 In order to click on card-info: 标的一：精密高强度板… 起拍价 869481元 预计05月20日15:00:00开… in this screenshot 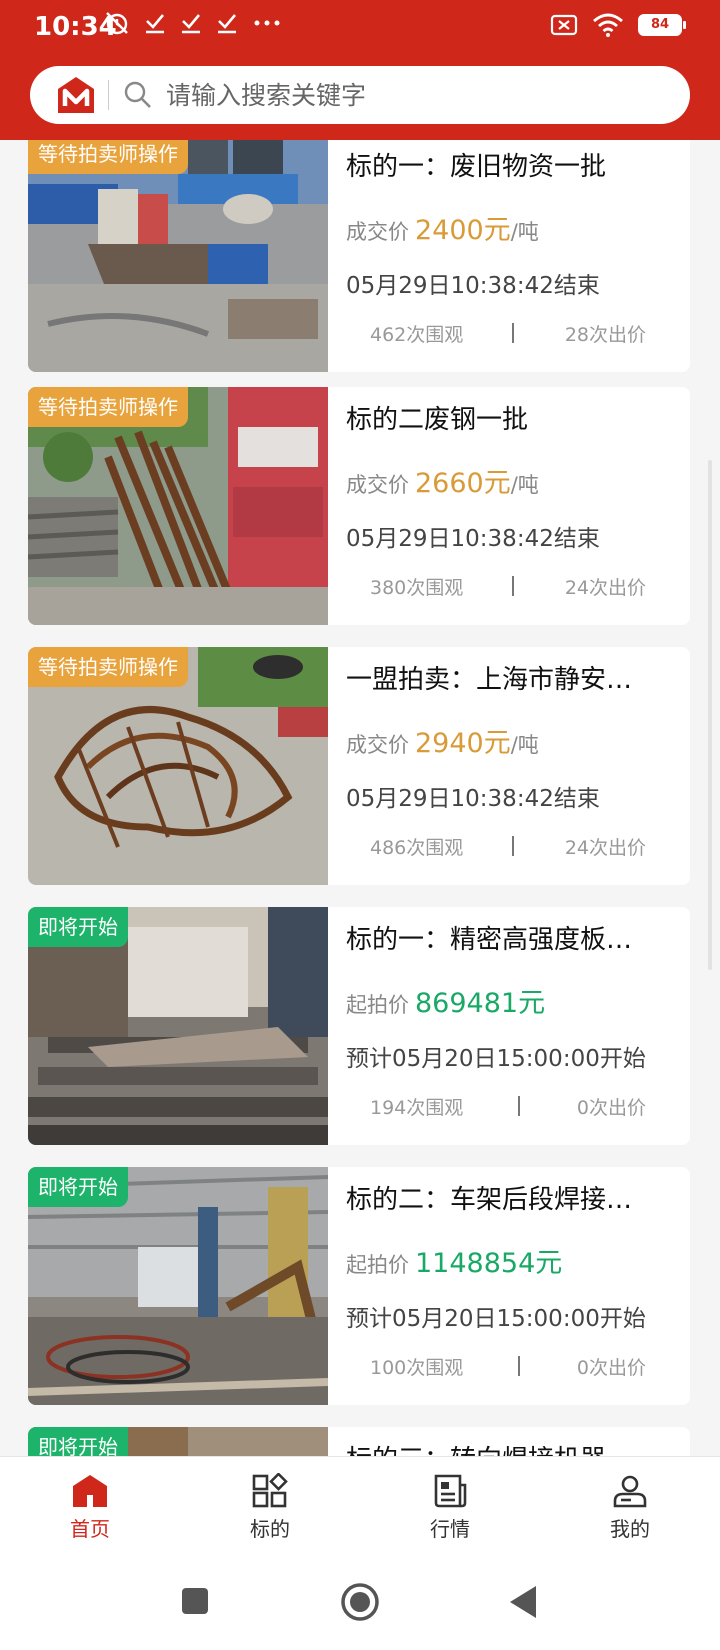, I will do `click(511, 1026)`.